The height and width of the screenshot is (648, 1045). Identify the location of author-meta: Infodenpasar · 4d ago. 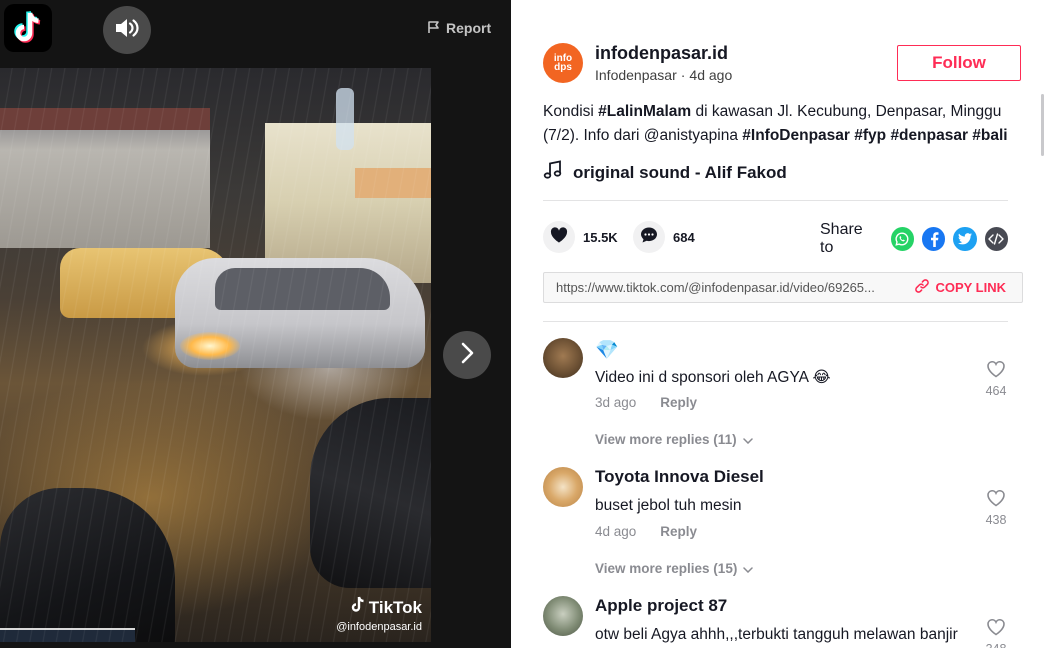
(663, 75).